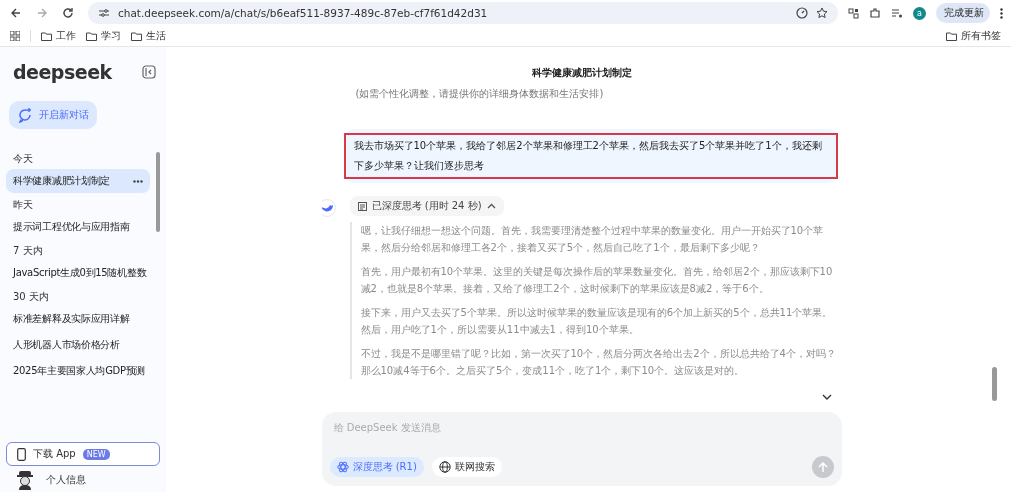  I want to click on speed-icon, so click(802, 13).